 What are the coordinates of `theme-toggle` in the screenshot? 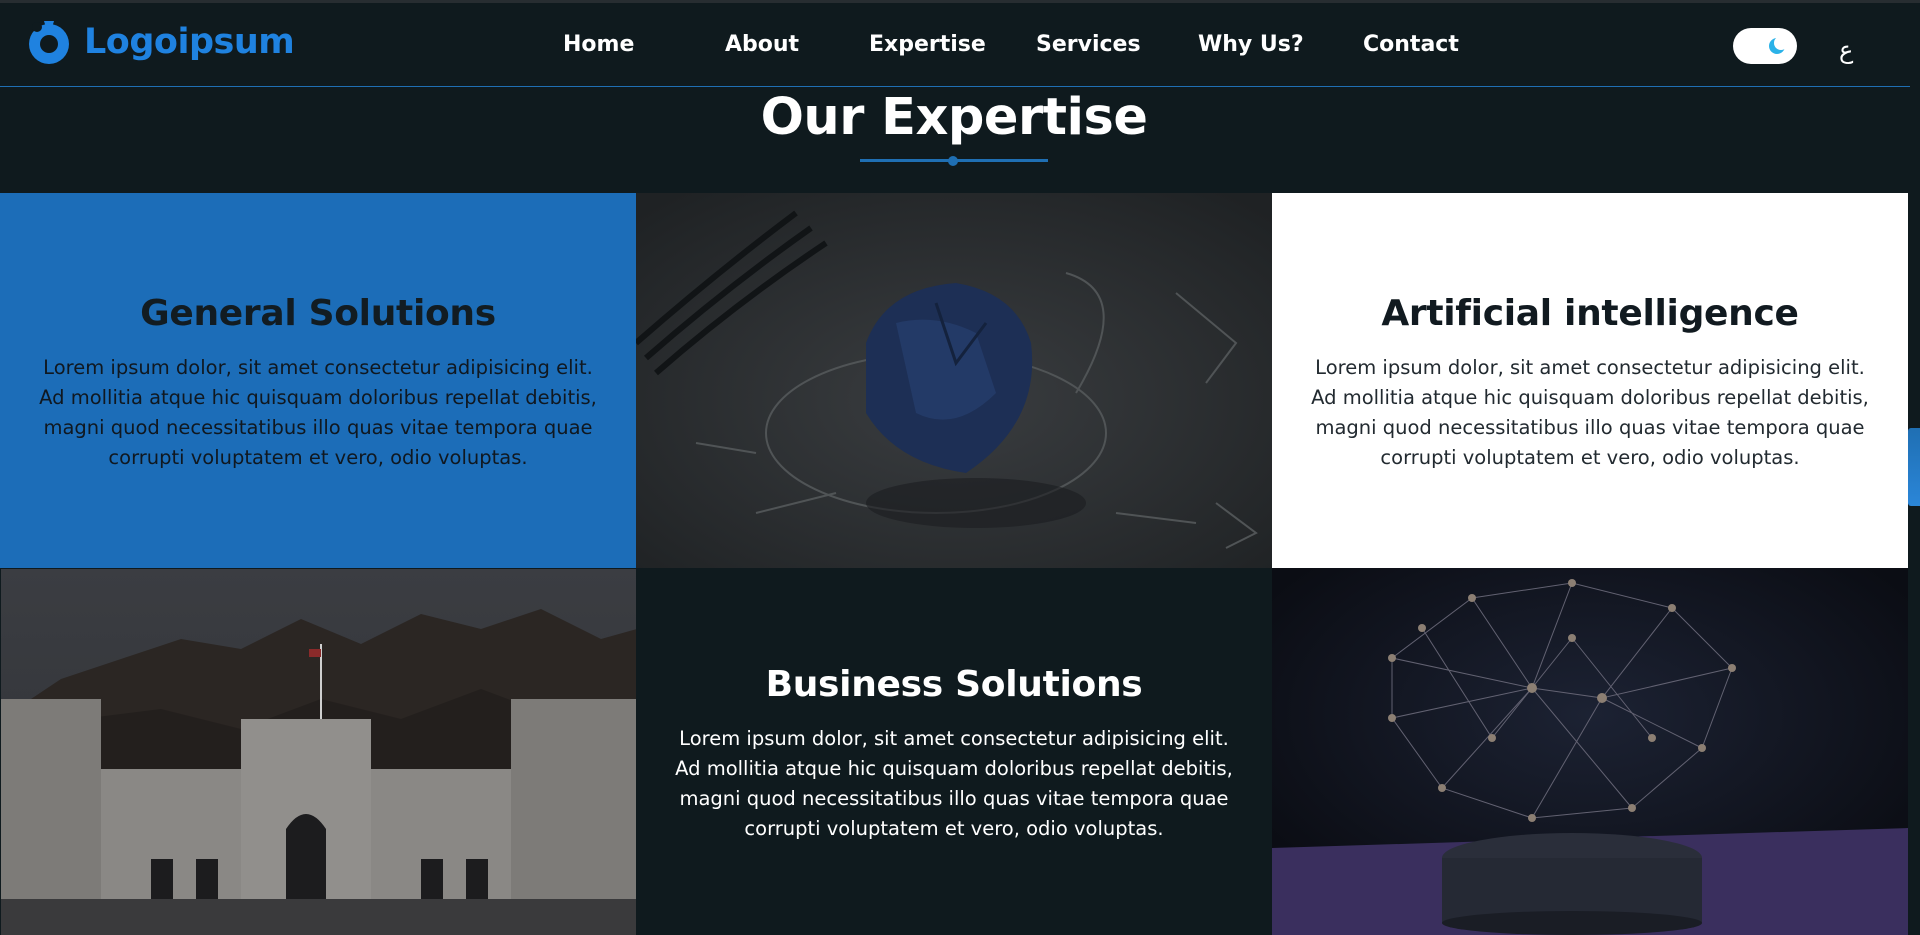 It's located at (1765, 46).